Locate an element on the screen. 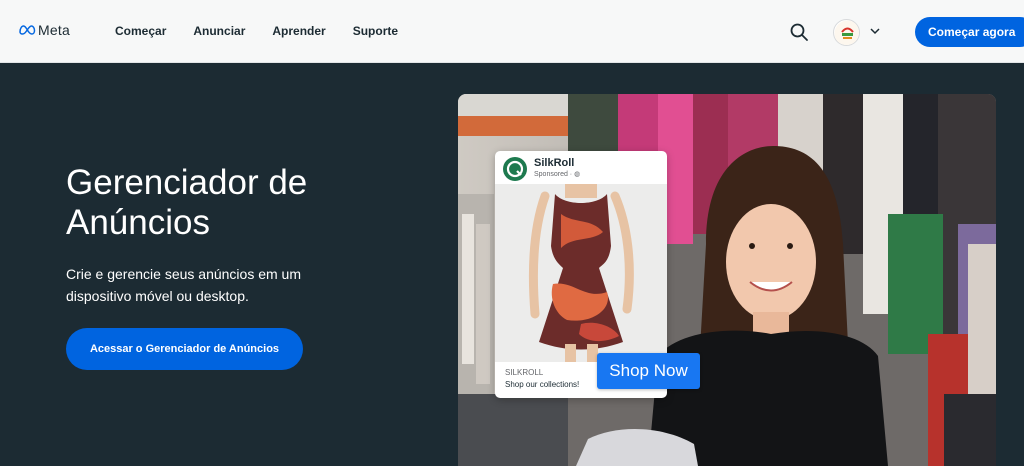 This screenshot has height=466, width=1024. silkroll-q-icon is located at coordinates (515, 169).